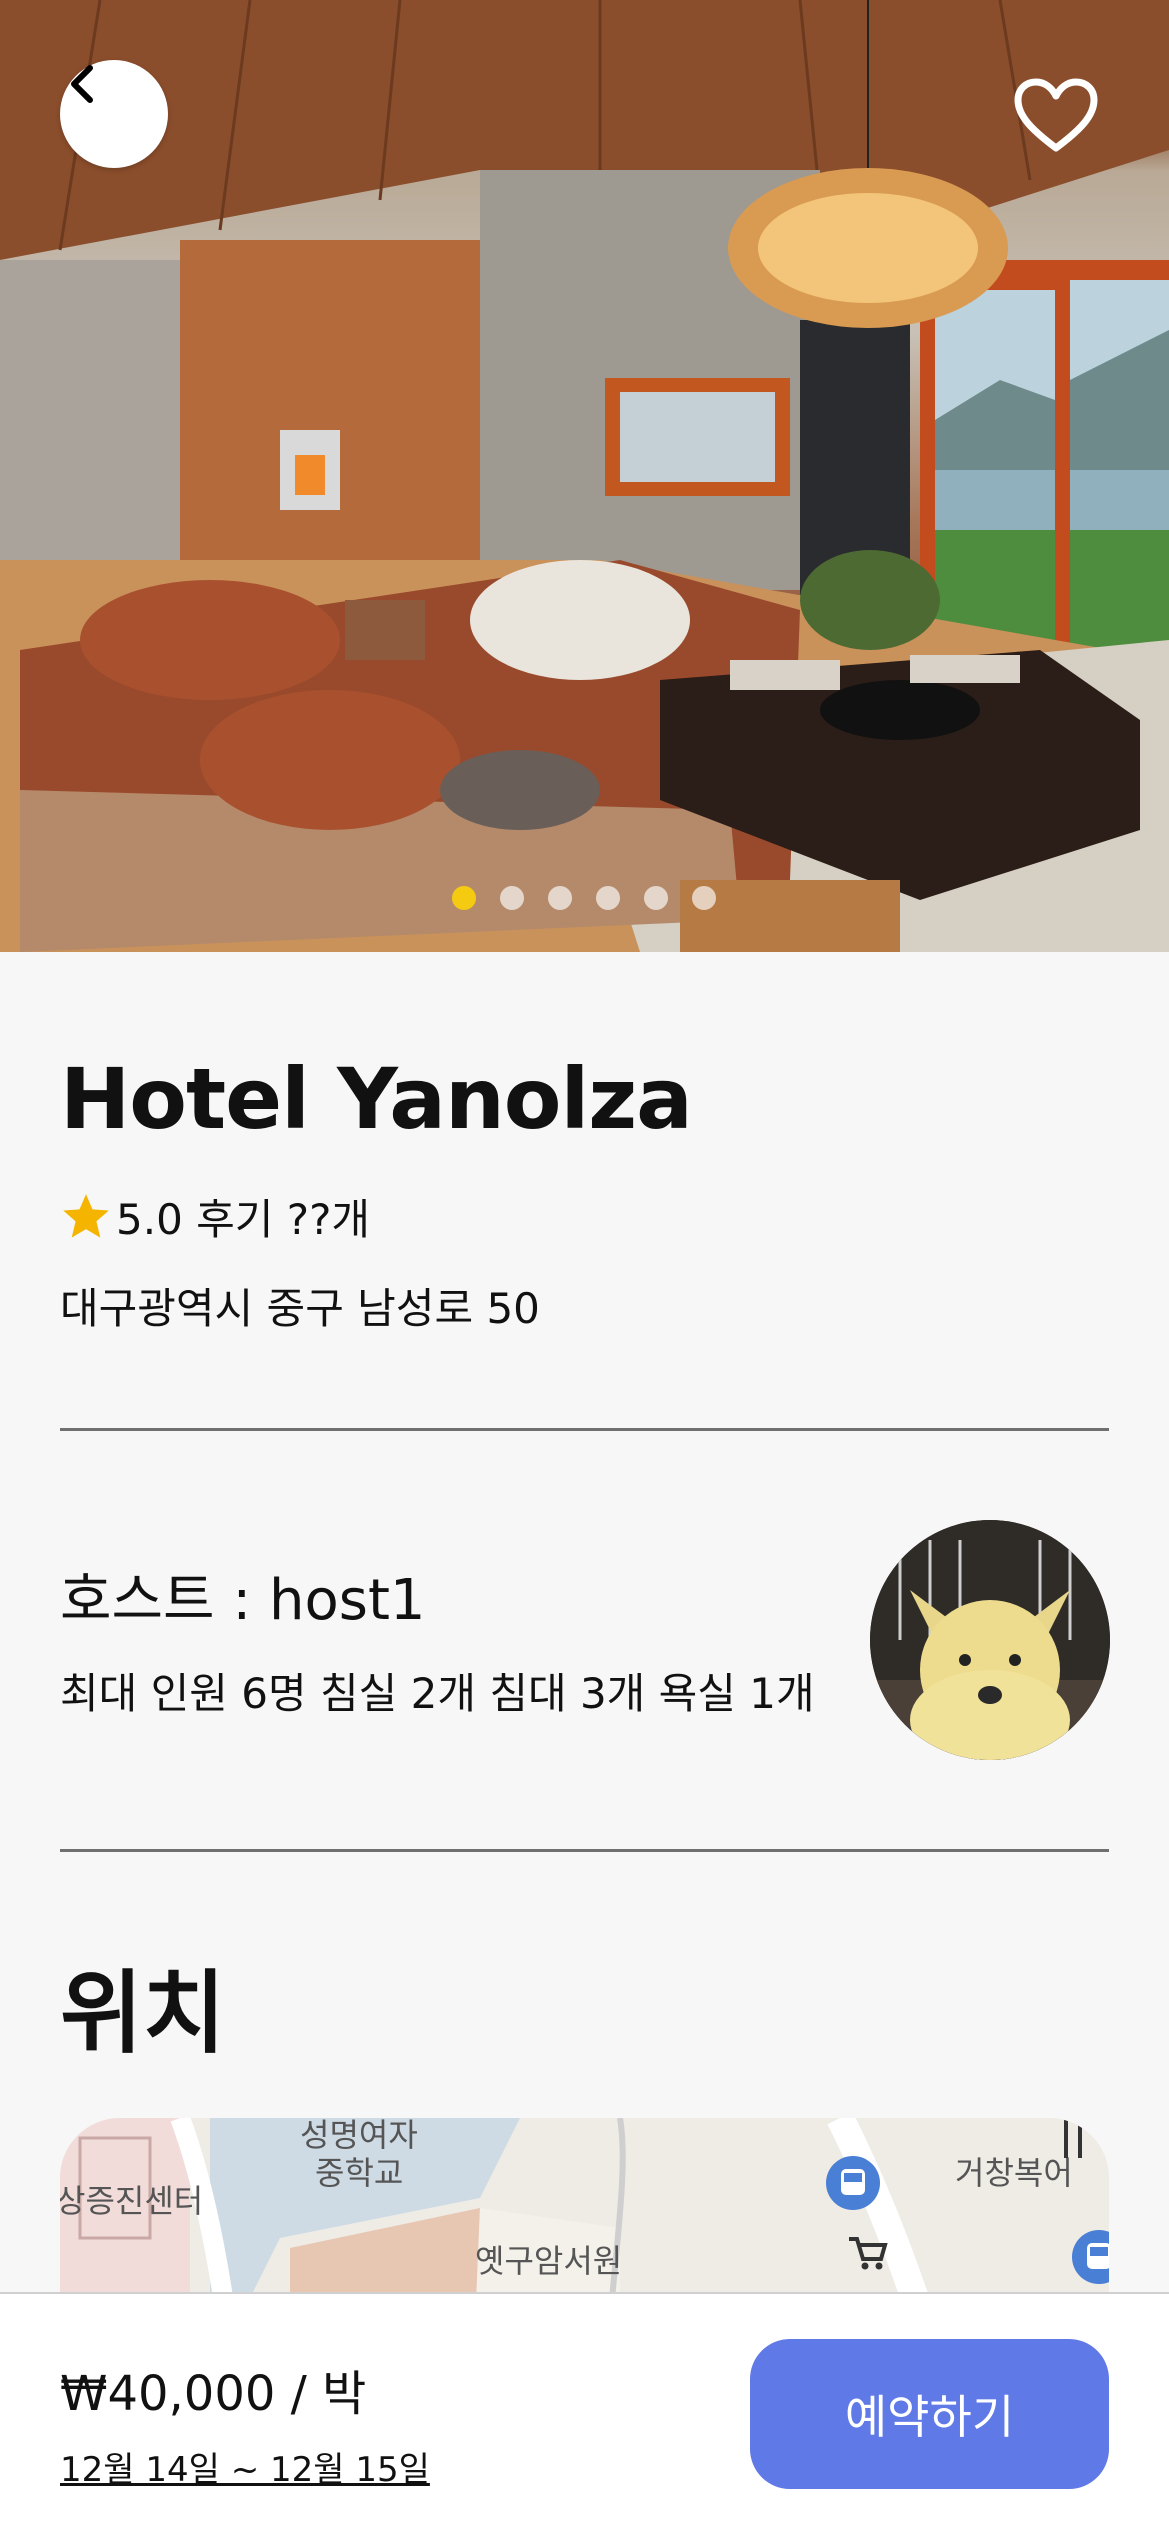  What do you see at coordinates (86, 1215) in the screenshot?
I see `star-icon` at bounding box center [86, 1215].